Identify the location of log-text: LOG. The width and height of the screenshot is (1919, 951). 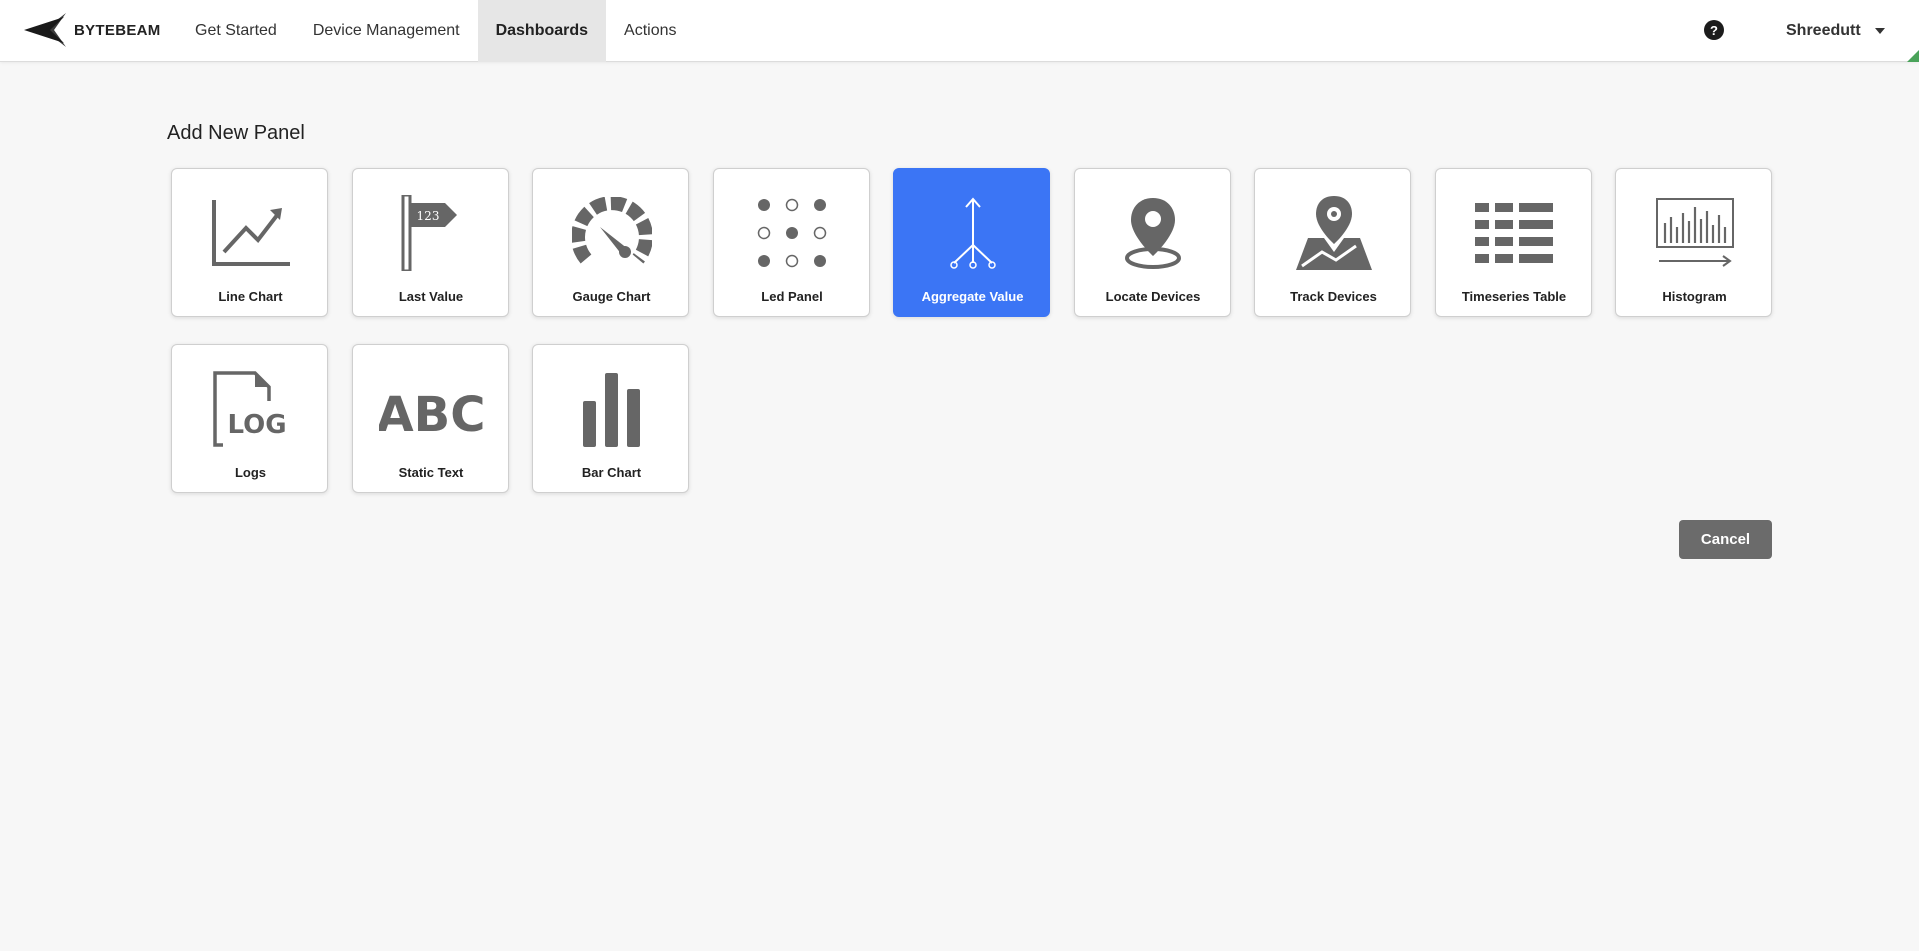
(256, 425).